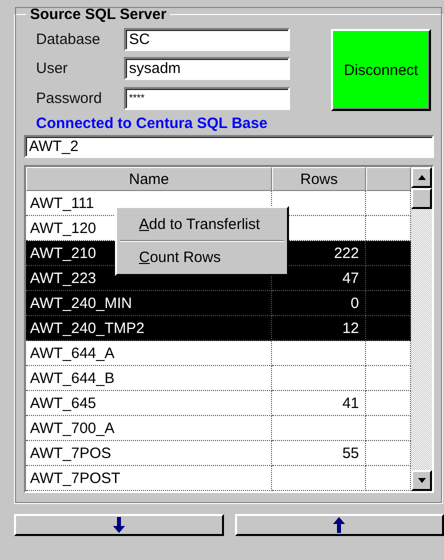 This screenshot has height=560, width=444. What do you see at coordinates (319, 179) in the screenshot?
I see `column-header: Rows` at bounding box center [319, 179].